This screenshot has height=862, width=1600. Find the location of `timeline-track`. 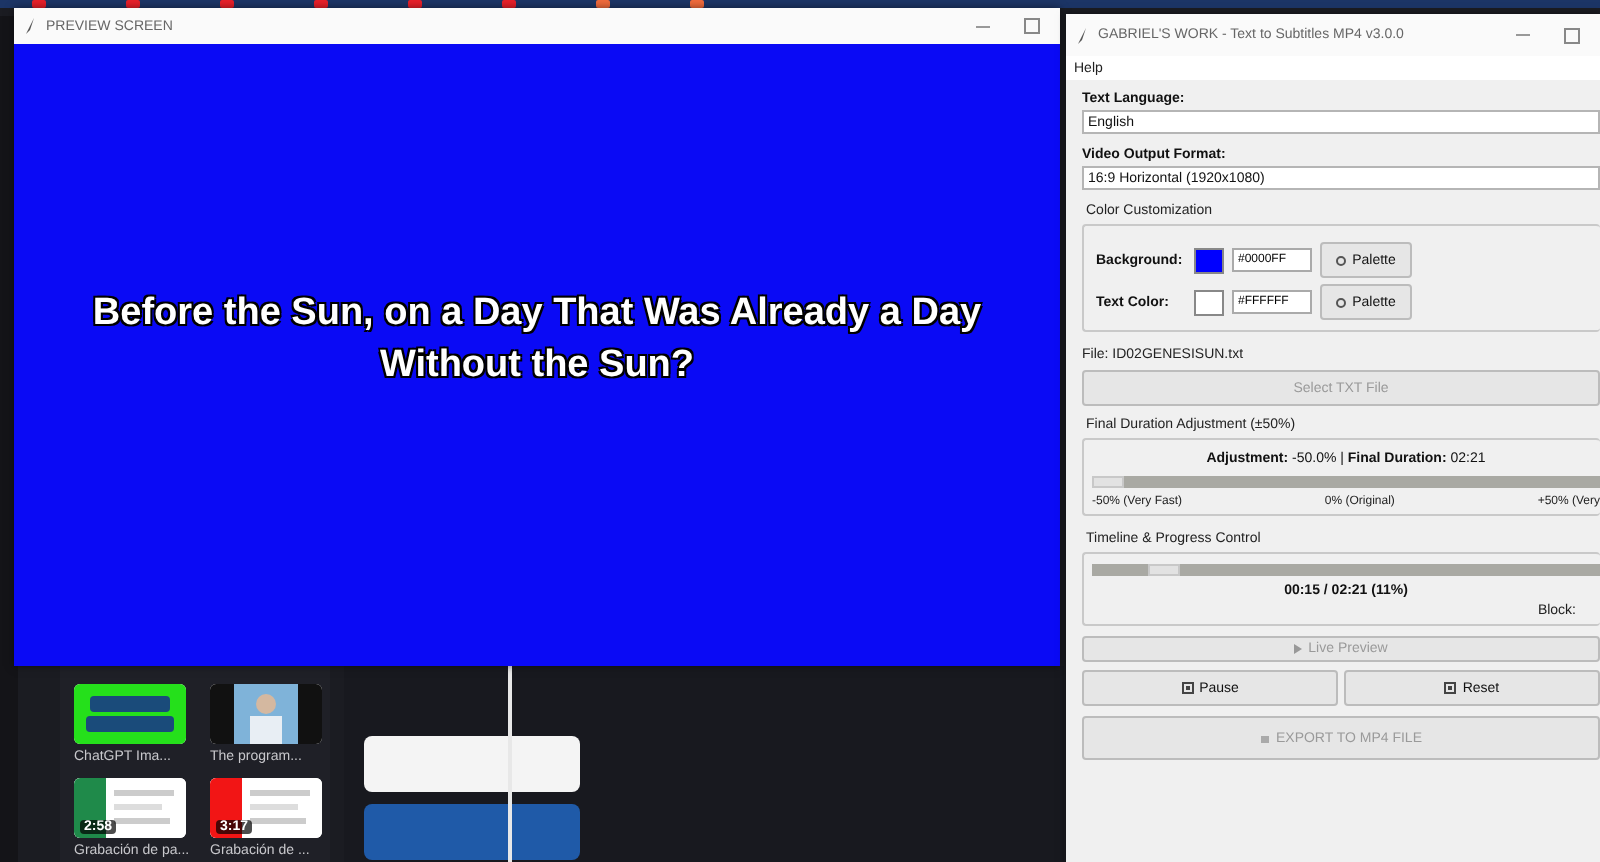

timeline-track is located at coordinates (1346, 570).